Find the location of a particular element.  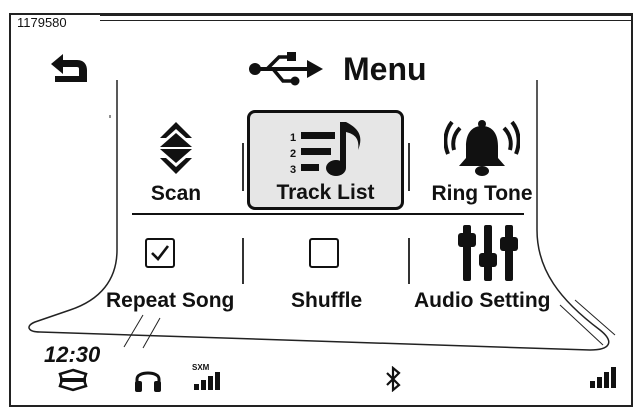

cellular-signal-icon is located at coordinates (603, 377).